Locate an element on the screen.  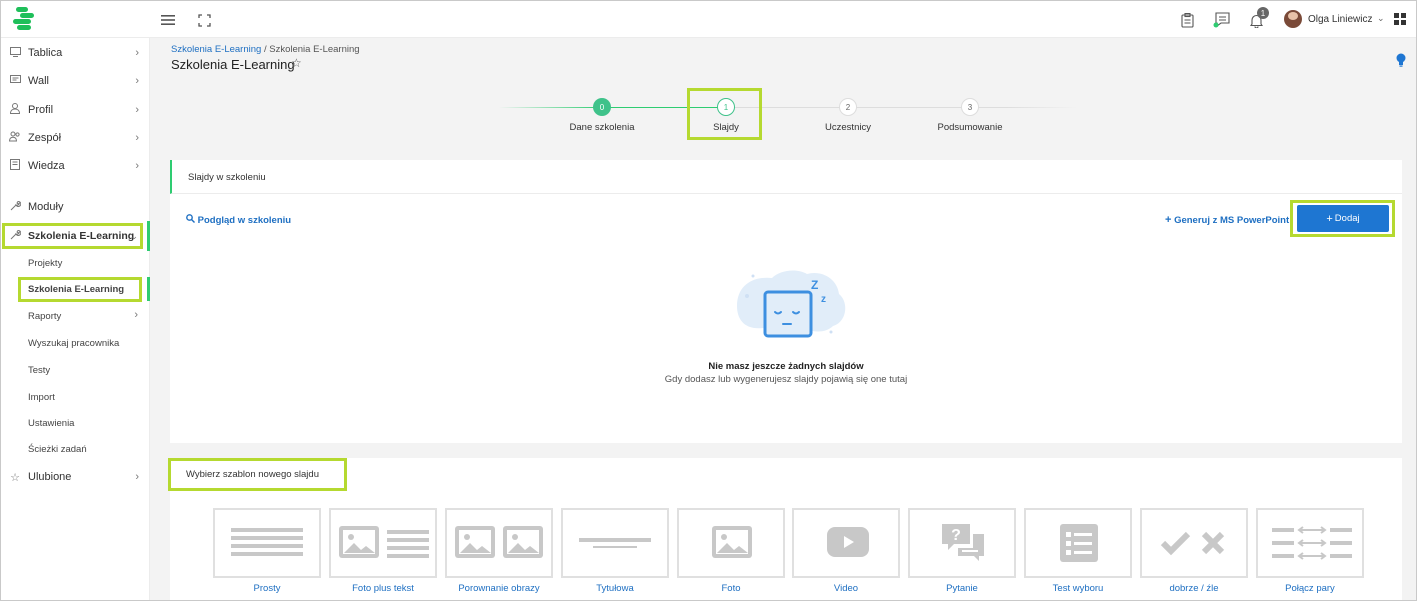
card-title: Slajdy w szkoleniu is located at coordinates (227, 177).